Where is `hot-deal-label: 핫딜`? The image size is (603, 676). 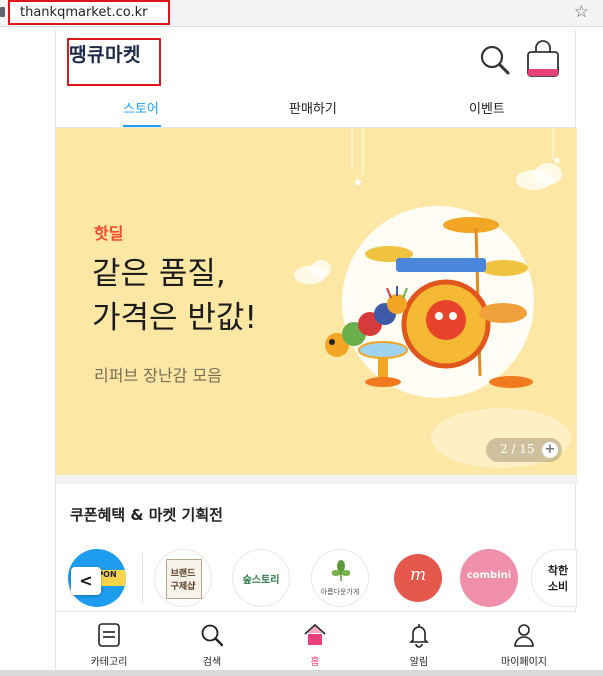
hot-deal-label: 핫딜 is located at coordinates (109, 233).